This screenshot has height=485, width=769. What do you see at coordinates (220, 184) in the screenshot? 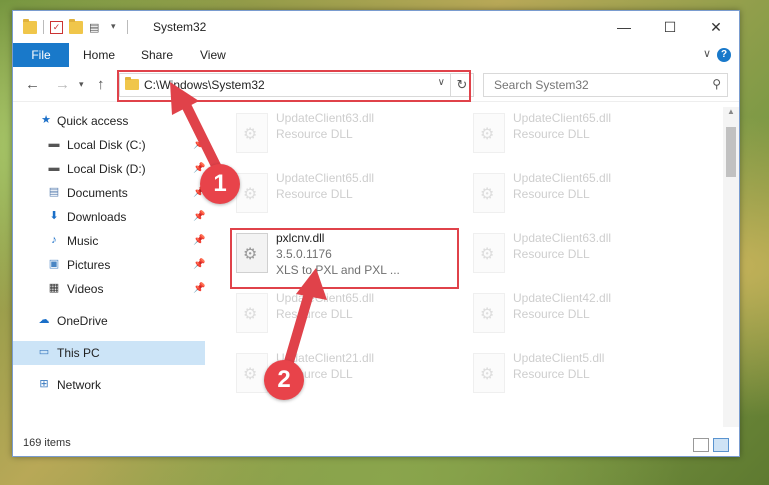
I see `step-badge-1: 1` at bounding box center [220, 184].